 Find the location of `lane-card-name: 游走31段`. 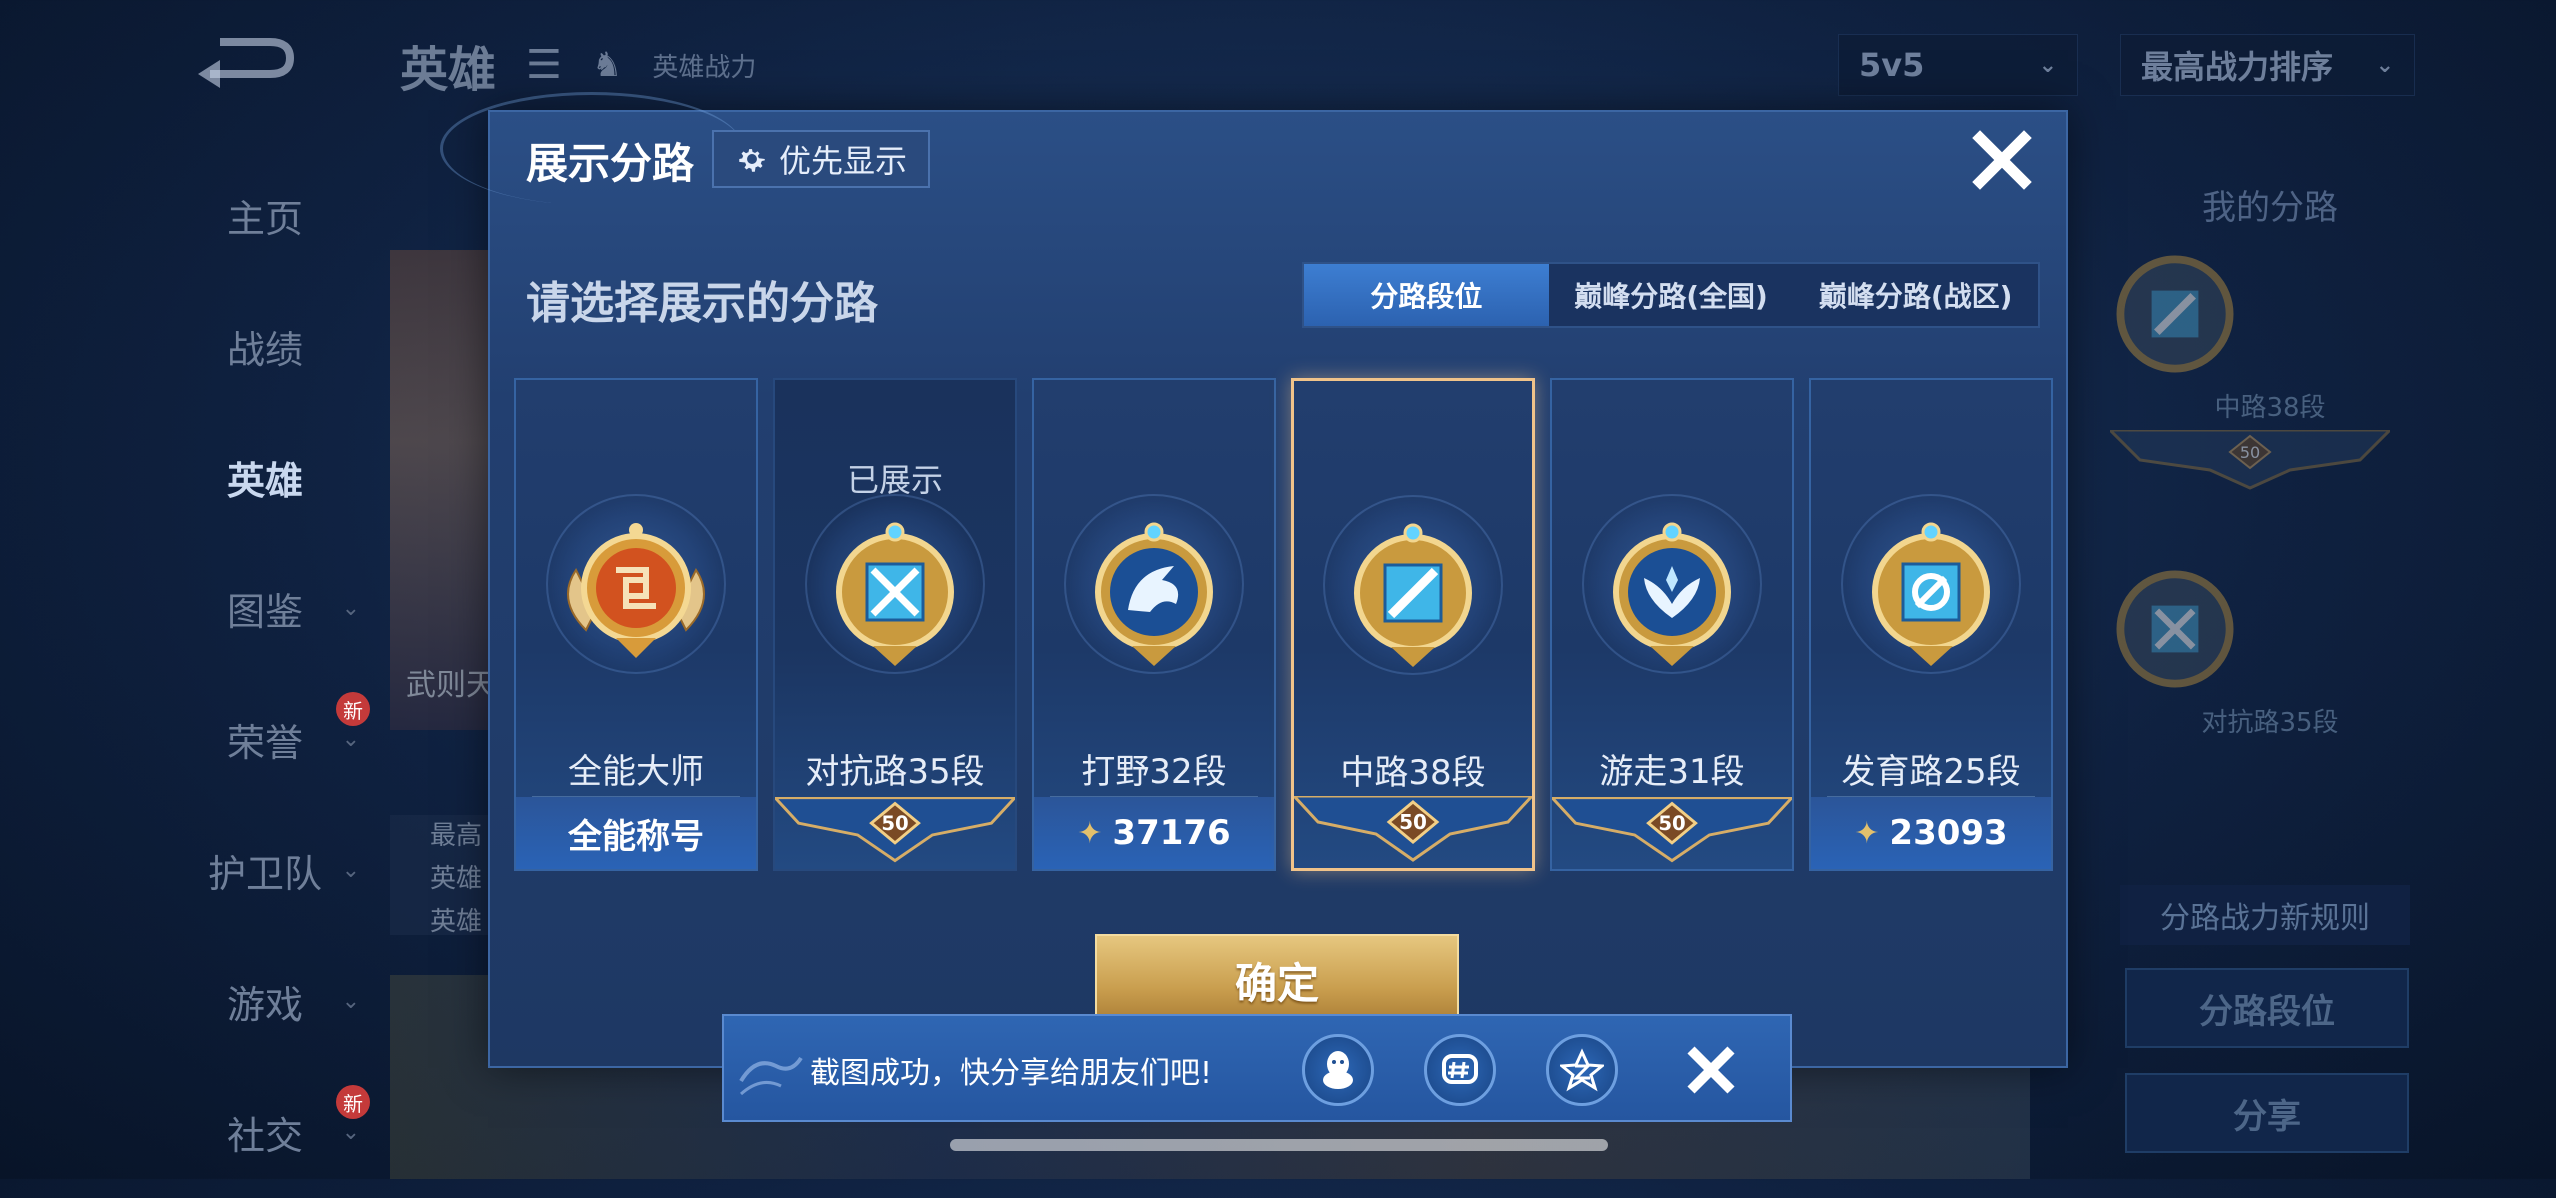

lane-card-name: 游走31段 is located at coordinates (1672, 772).